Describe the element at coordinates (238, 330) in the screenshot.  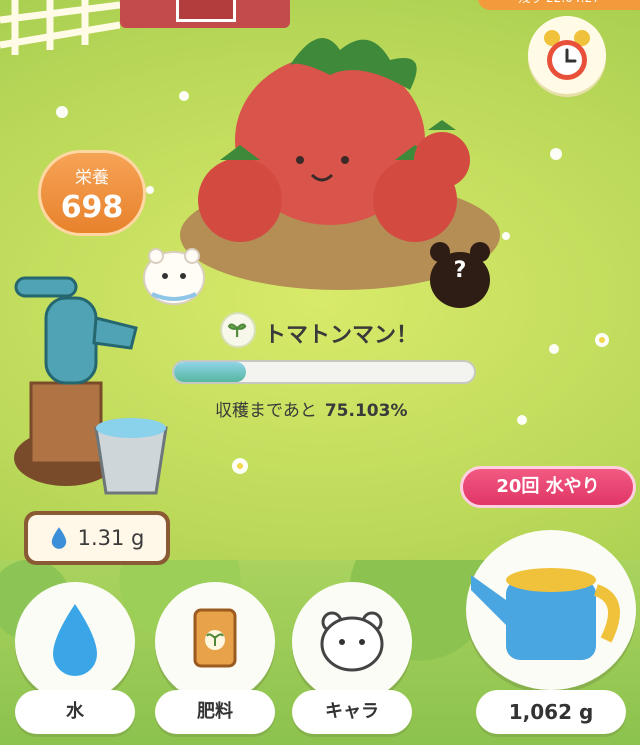
I see `sprout-icon` at that location.